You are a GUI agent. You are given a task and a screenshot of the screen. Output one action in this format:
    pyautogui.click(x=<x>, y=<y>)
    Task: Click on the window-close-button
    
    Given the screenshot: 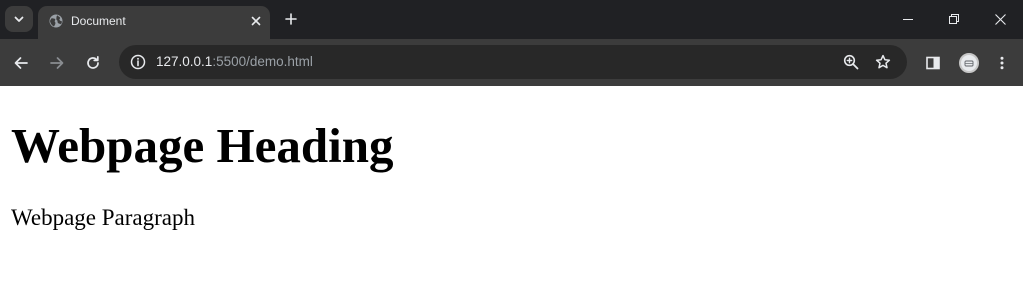 What is the action you would take?
    pyautogui.click(x=1000, y=19)
    